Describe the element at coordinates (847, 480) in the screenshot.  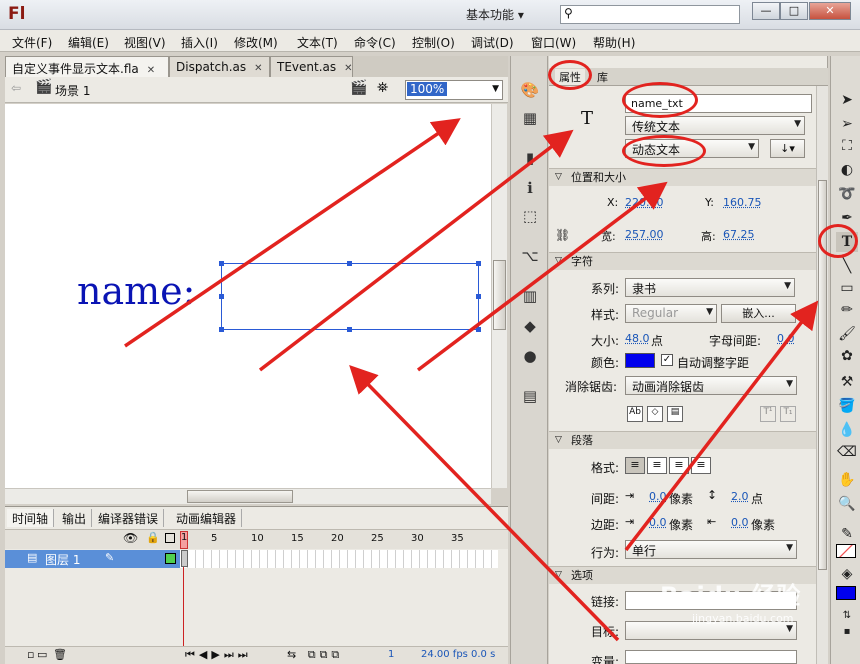
I see `hand-tool-icon: ✋` at that location.